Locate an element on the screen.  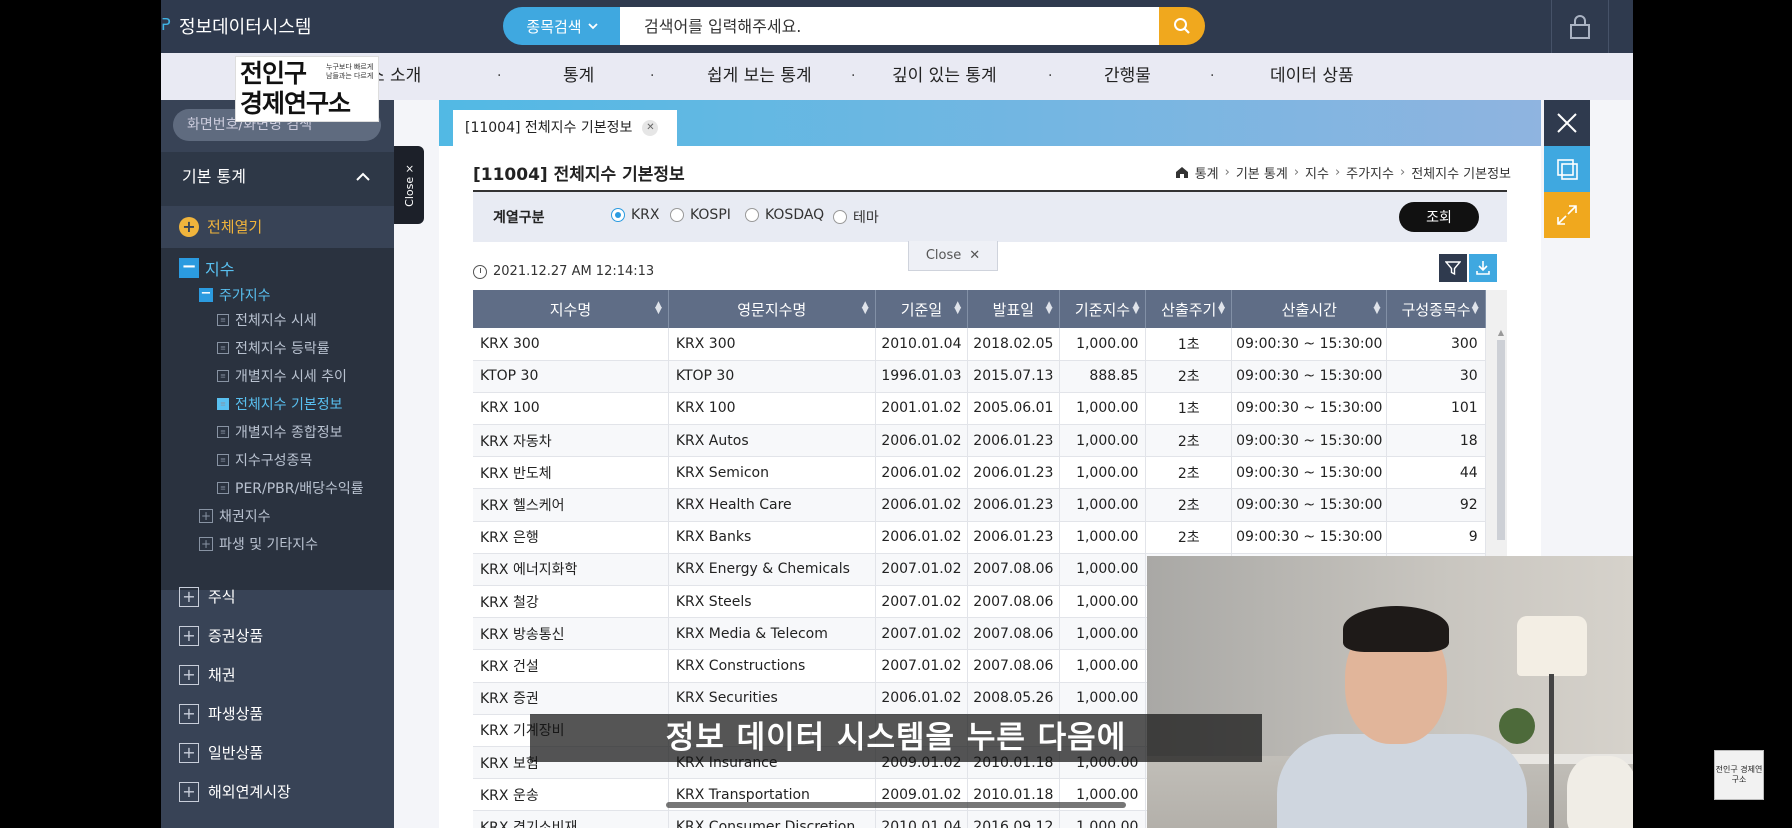
radio-krx: KRX is located at coordinates (635, 215).